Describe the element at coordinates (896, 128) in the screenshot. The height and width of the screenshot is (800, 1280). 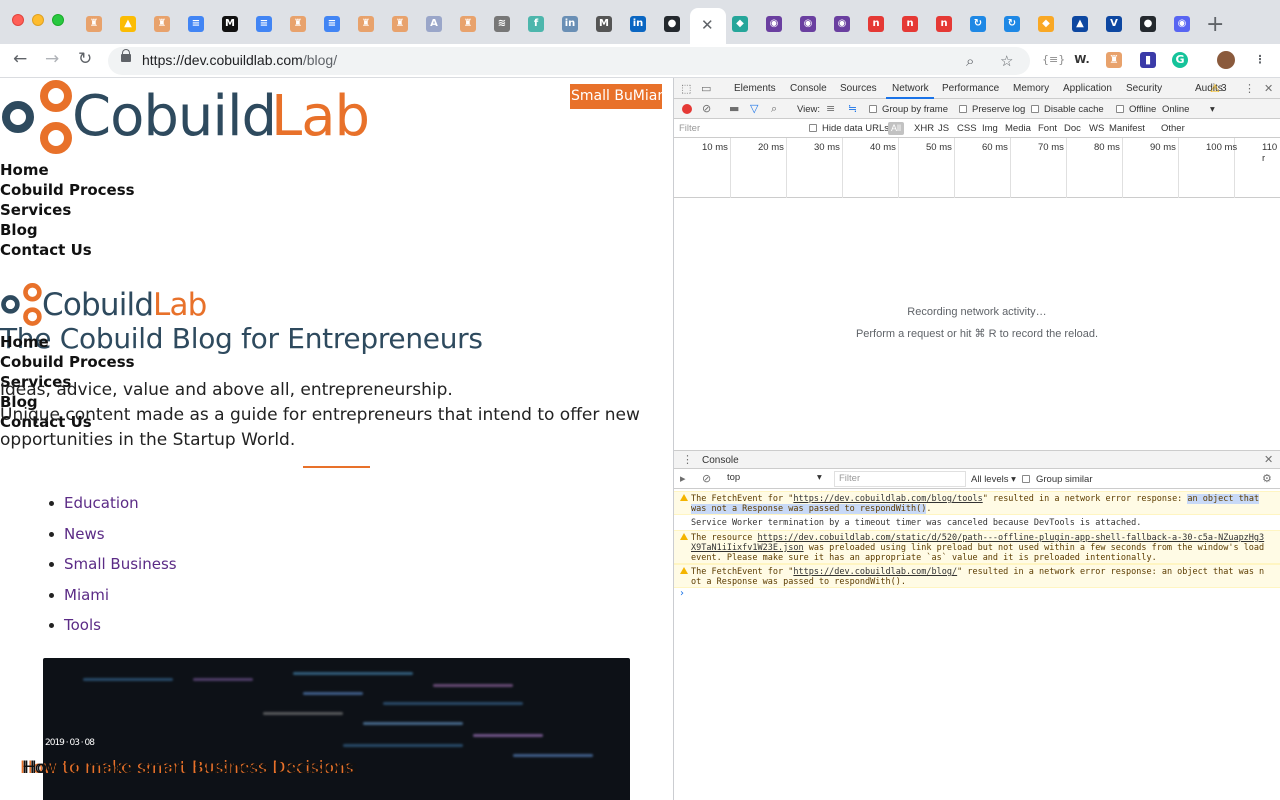
I see `type-filter-all: All` at that location.